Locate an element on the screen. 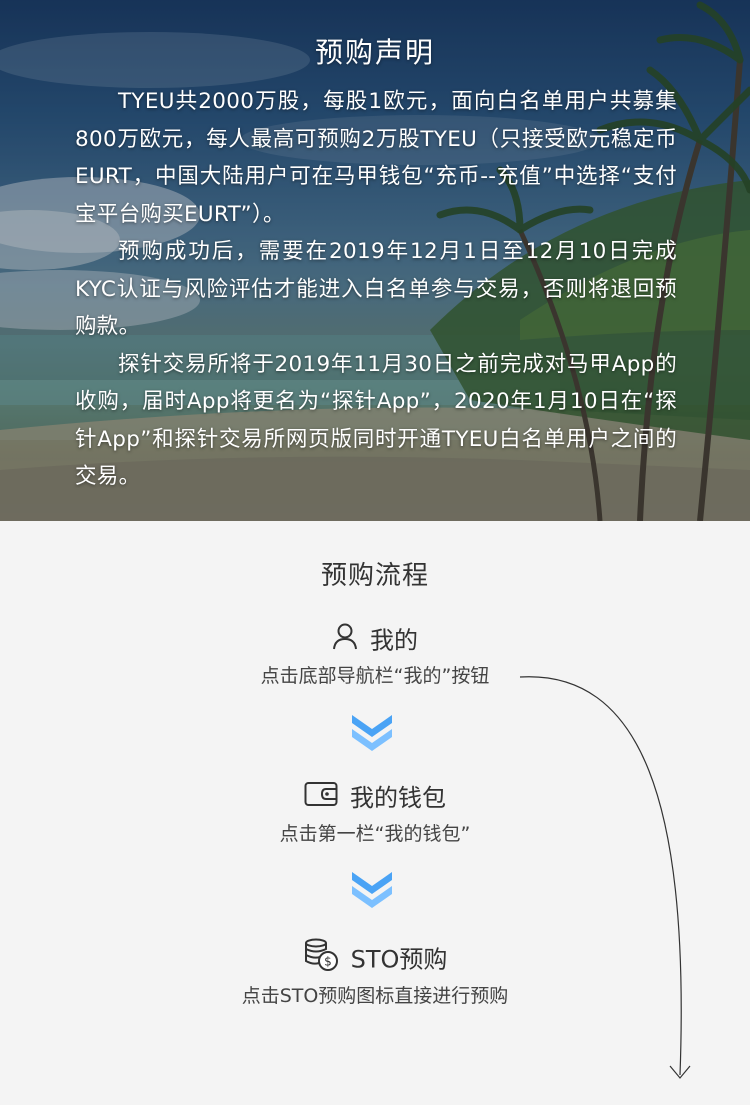  step-my-desc: 点击底部导航栏“我的”按钮 is located at coordinates (375, 676).